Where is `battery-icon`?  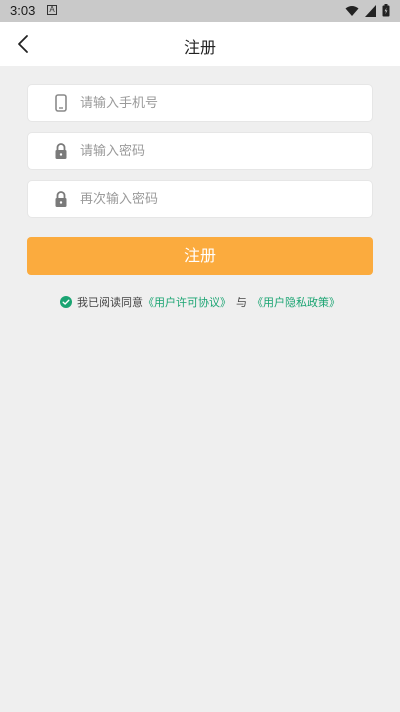
battery-icon is located at coordinates (386, 10).